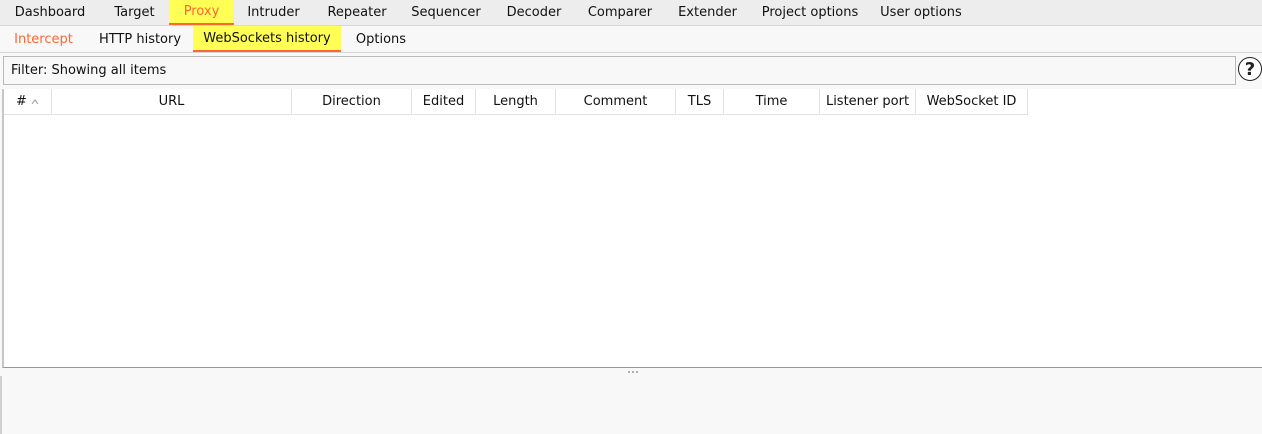  What do you see at coordinates (810, 12) in the screenshot?
I see `tab-project-options: Project options` at bounding box center [810, 12].